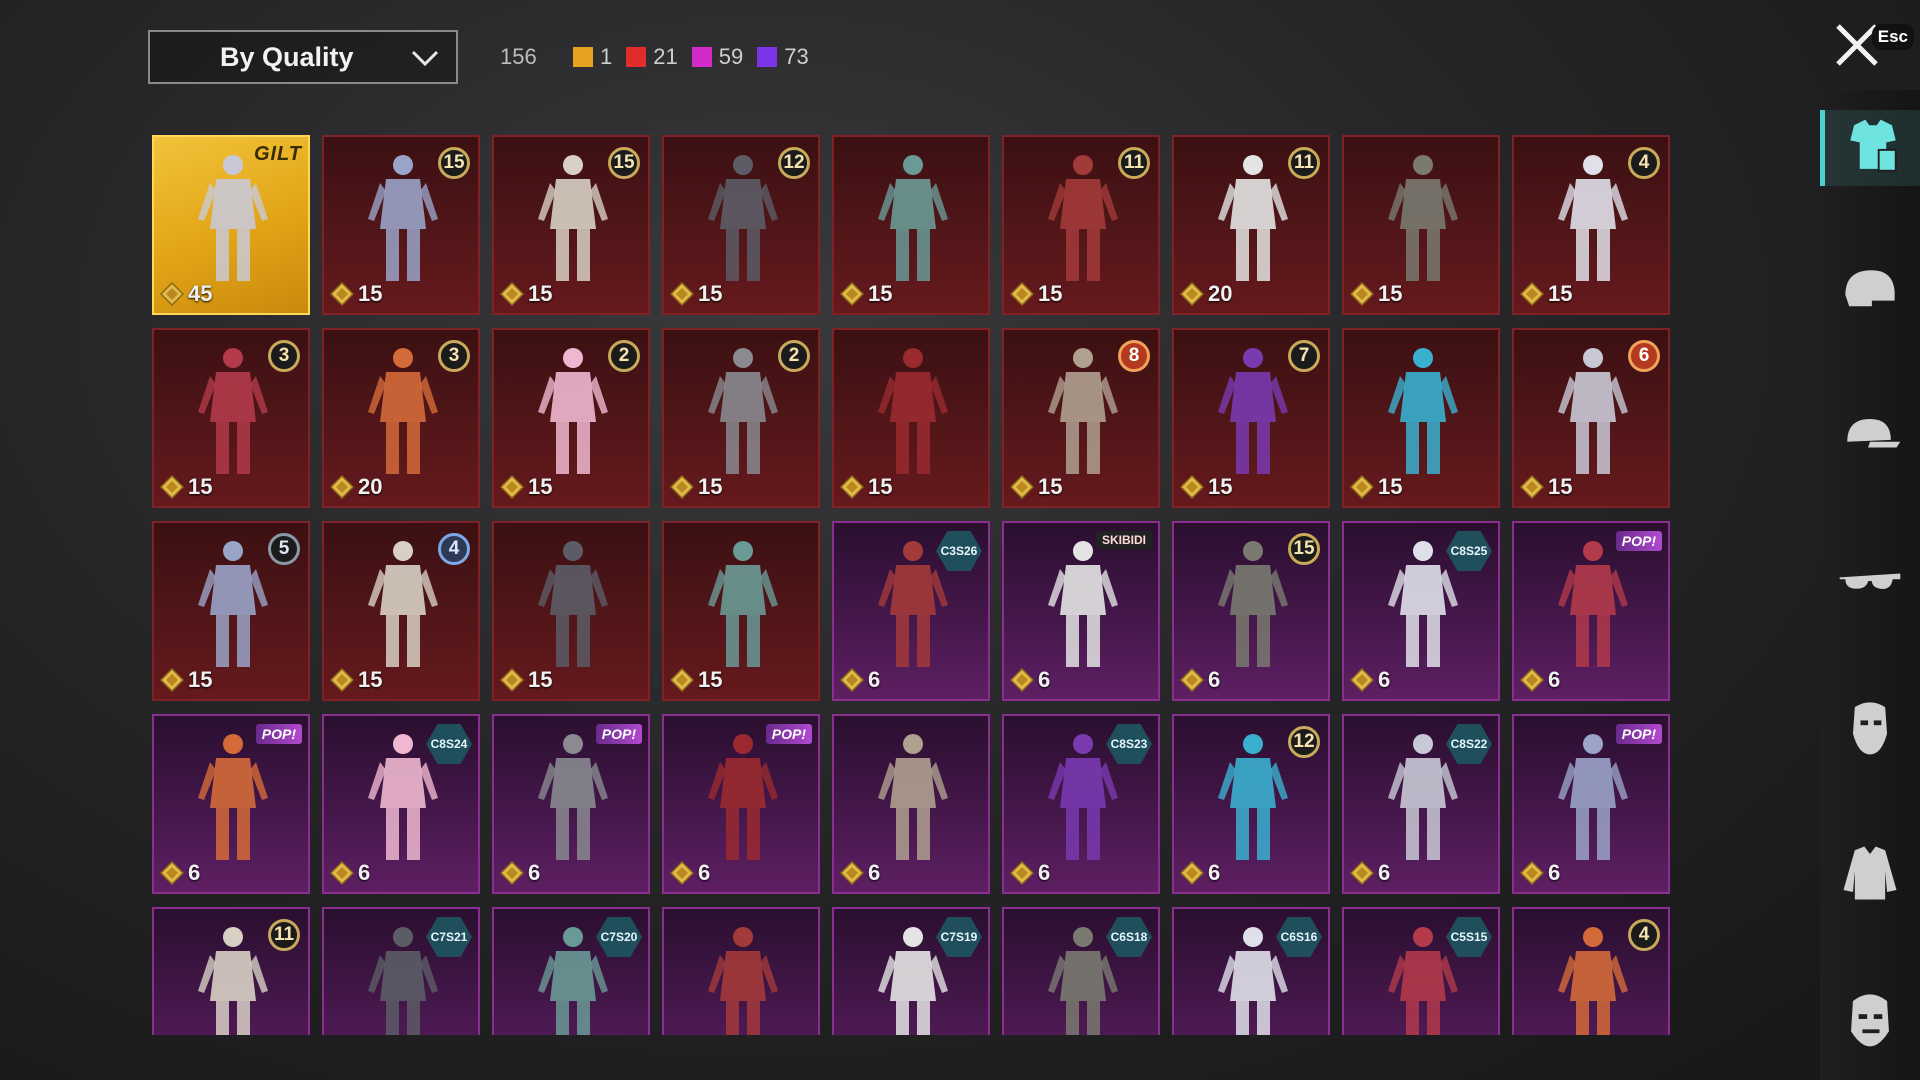 This screenshot has height=1080, width=1920. Describe the element at coordinates (1251, 804) in the screenshot. I see `outfit-card: 12 6` at that location.